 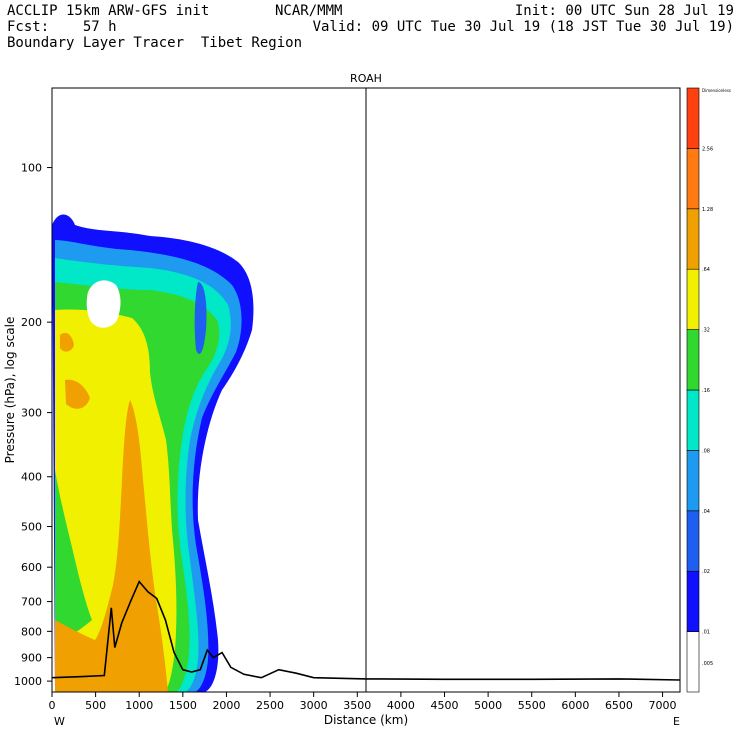 I want to click on y-tick-label: 500, so click(x=31, y=527).